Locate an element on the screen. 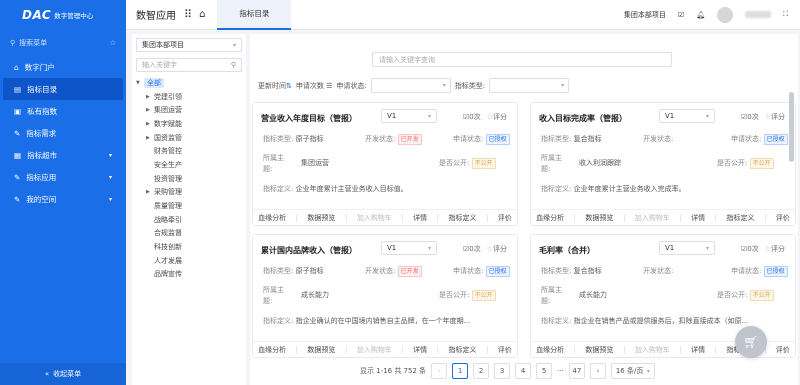  shopping-cart-button: 🛒︎ is located at coordinates (751, 342).